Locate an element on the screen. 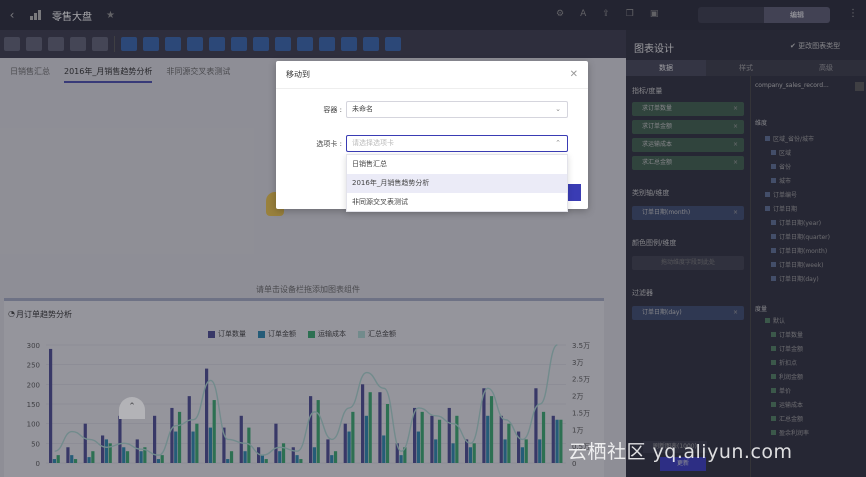 The height and width of the screenshot is (477, 866). container-select: 未命名 ⌄ is located at coordinates (457, 109).